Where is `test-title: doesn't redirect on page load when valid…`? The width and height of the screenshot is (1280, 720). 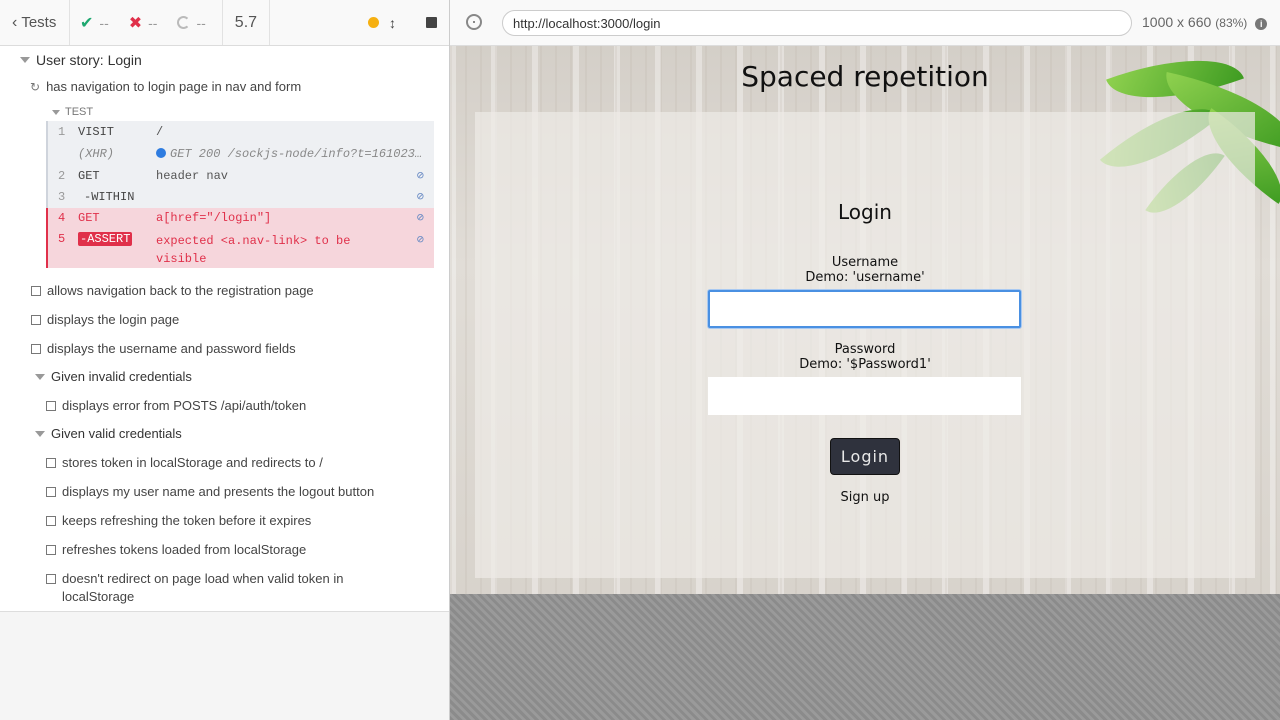 test-title: doesn't redirect on page load when valid… is located at coordinates (203, 578).